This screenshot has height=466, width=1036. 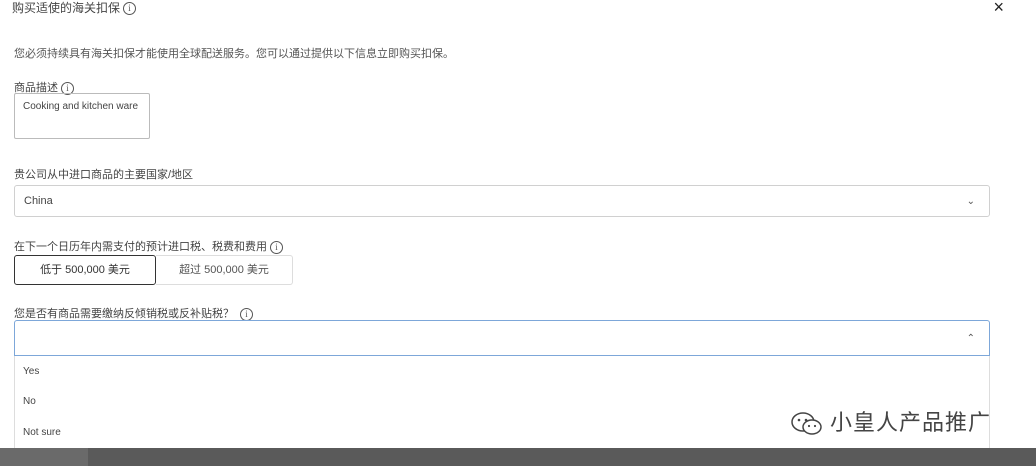 I want to click on country-select: China ⌄, so click(x=502, y=201).